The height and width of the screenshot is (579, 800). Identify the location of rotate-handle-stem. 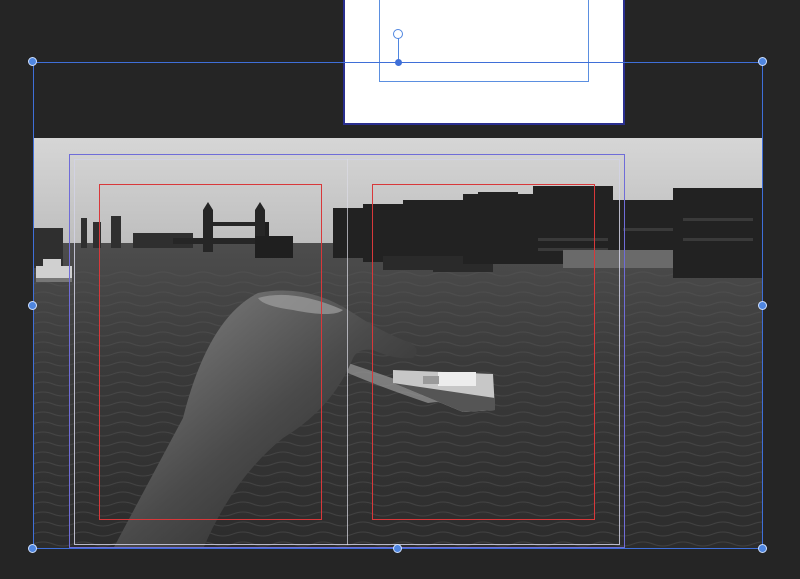
(398, 48).